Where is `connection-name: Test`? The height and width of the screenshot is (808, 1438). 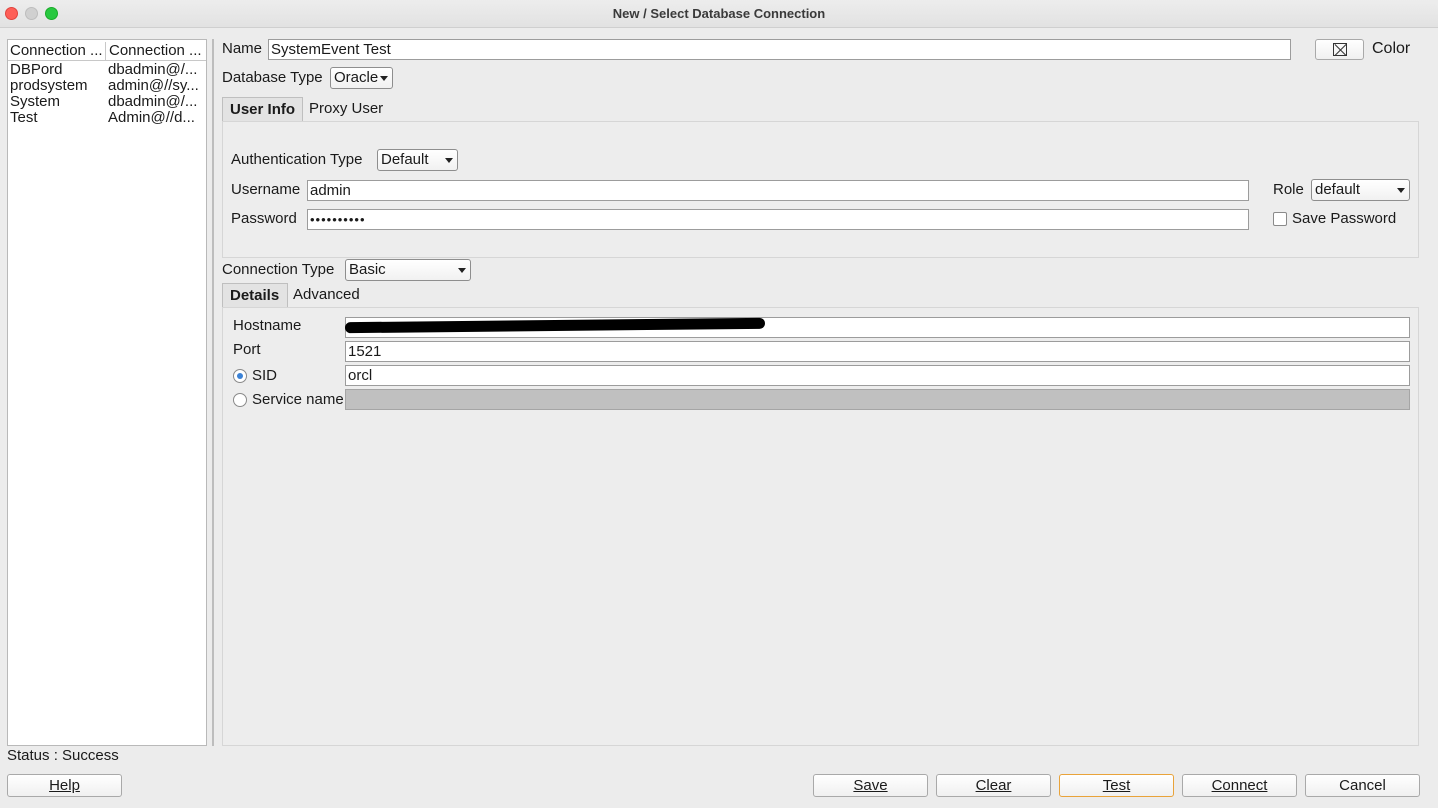 connection-name: Test is located at coordinates (24, 118).